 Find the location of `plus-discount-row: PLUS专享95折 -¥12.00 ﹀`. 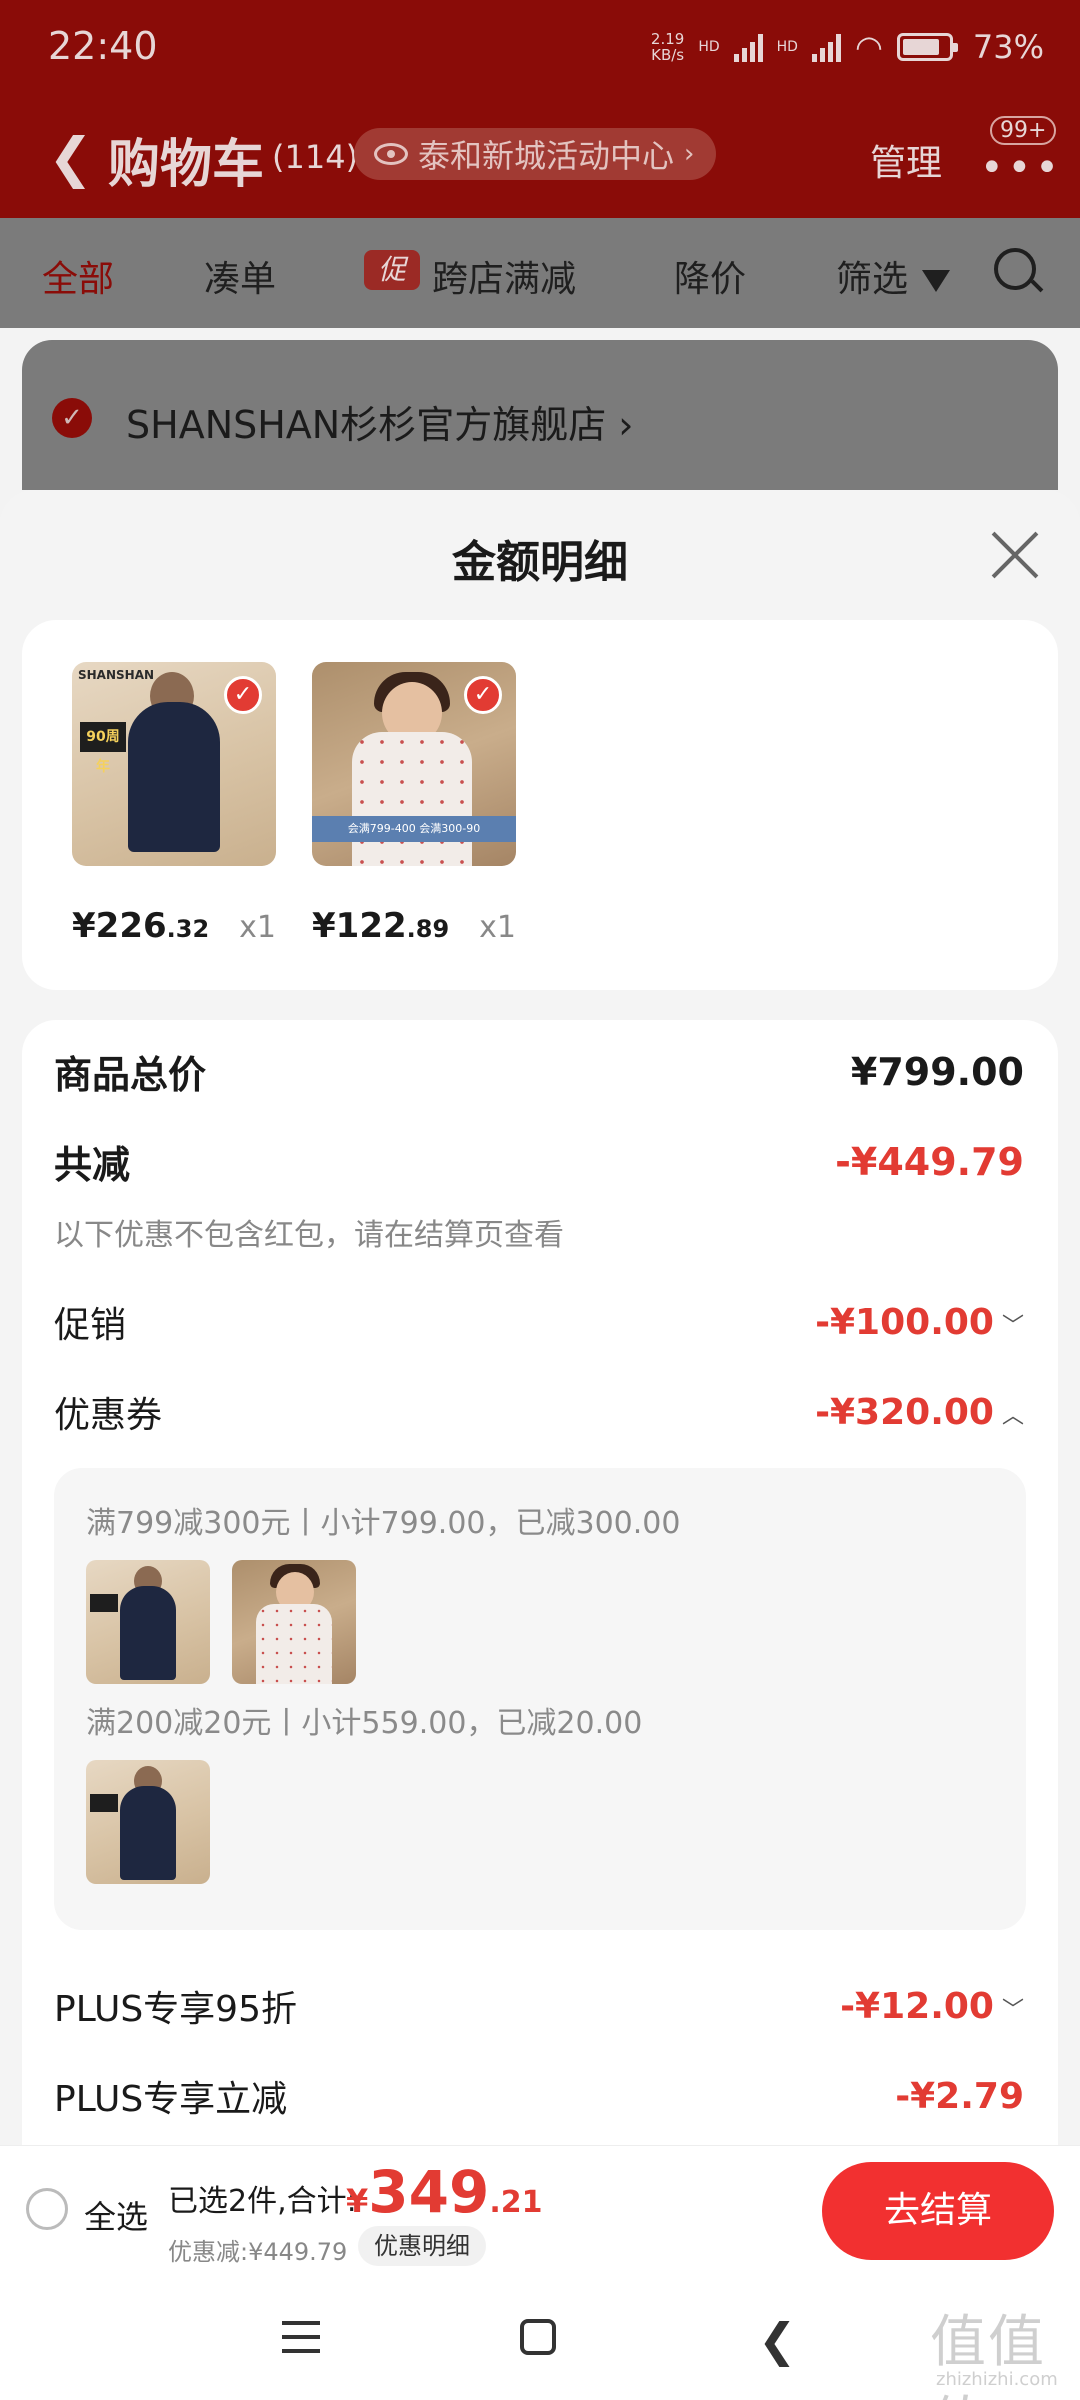

plus-discount-row: PLUS专享95折 -¥12.00 ﹀ is located at coordinates (539, 2006).